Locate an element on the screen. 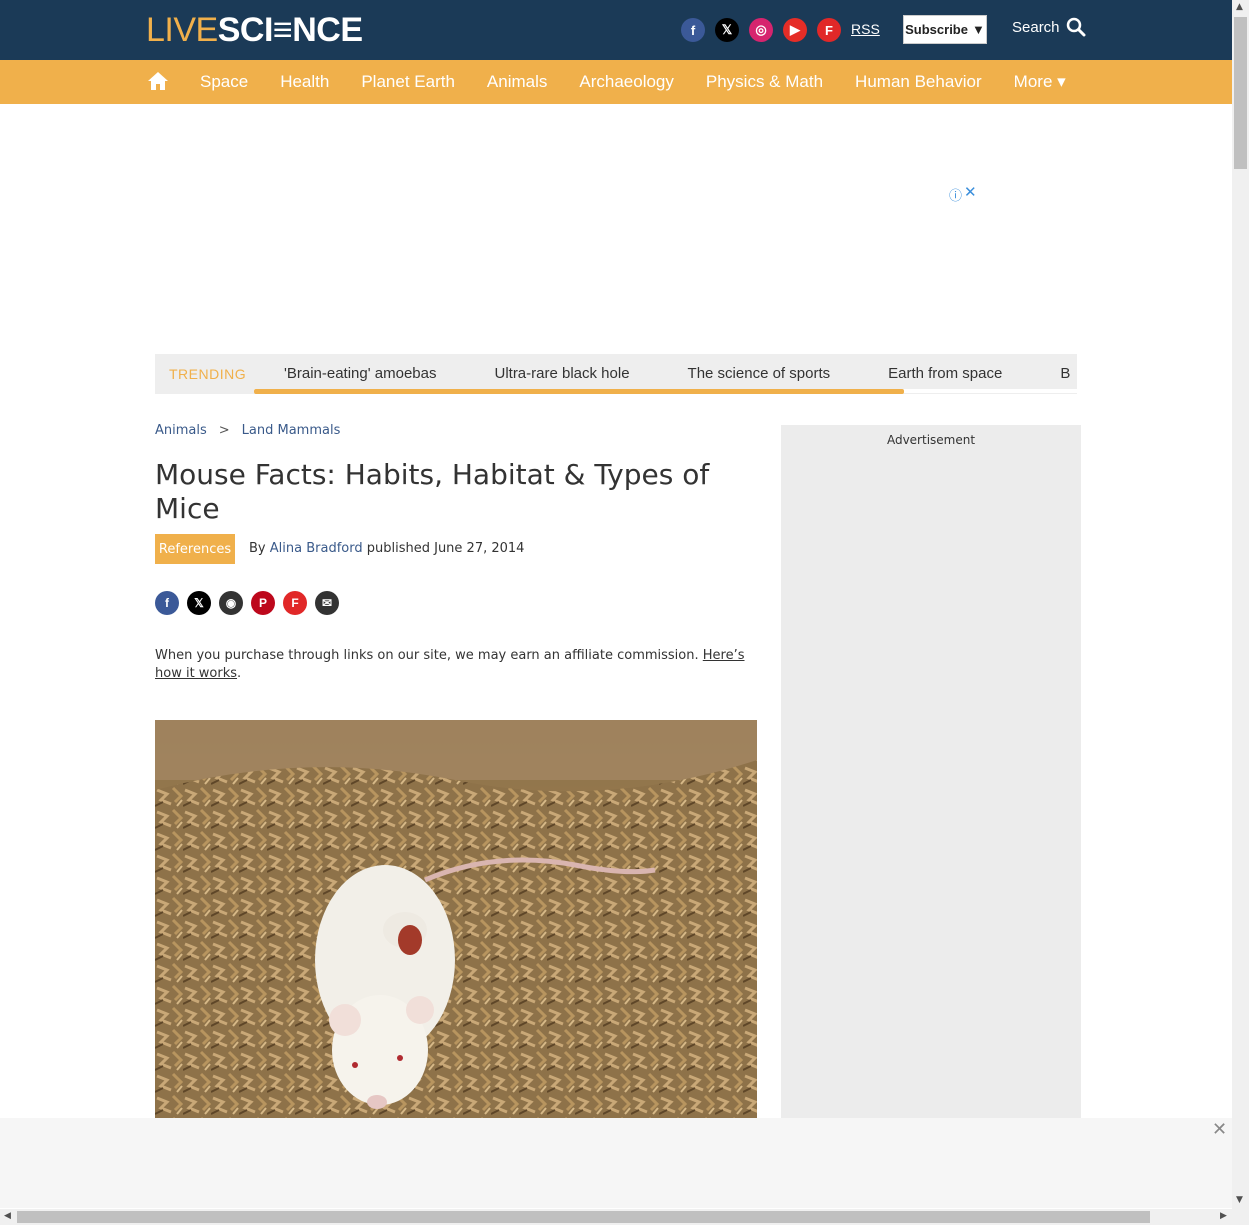 Image resolution: width=1249 pixels, height=1225 pixels. subscribe-label: Subscribe is located at coordinates (936, 29).